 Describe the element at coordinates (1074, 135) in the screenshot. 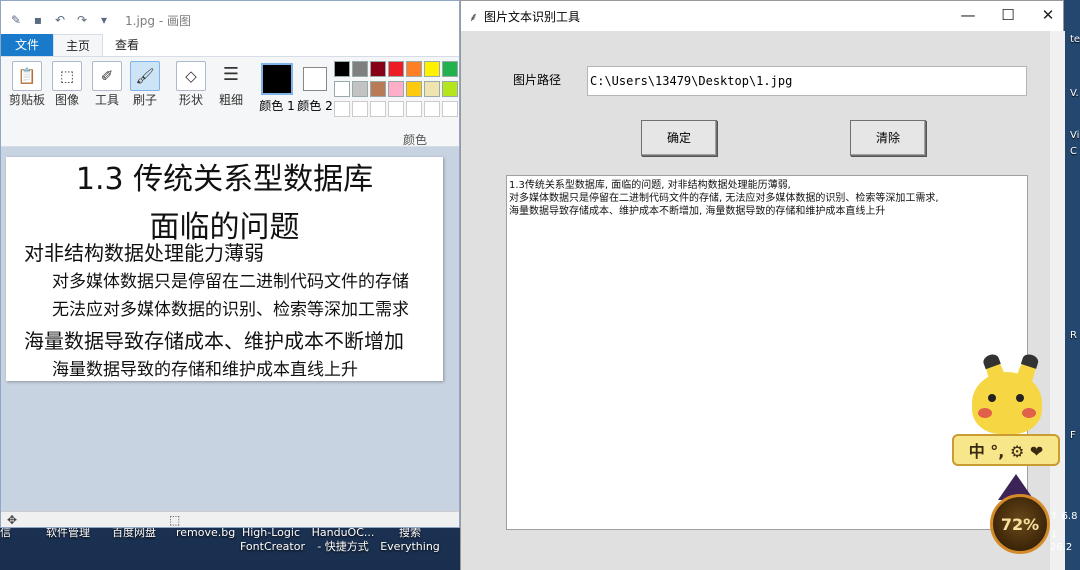

I see `desktop-icon-label: Vi` at that location.